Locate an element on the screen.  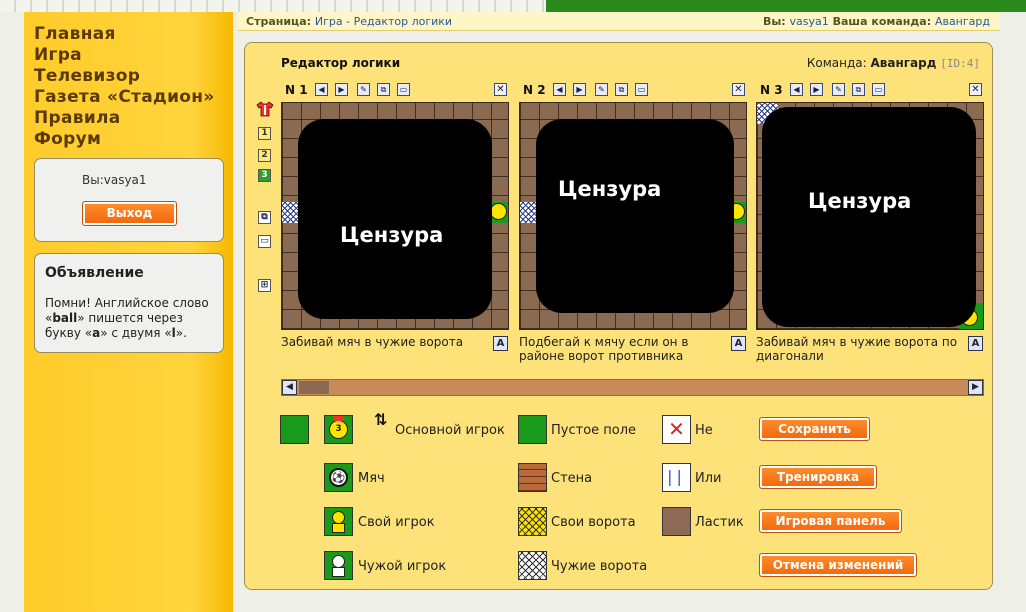
card-number: N 2 is located at coordinates (534, 90).